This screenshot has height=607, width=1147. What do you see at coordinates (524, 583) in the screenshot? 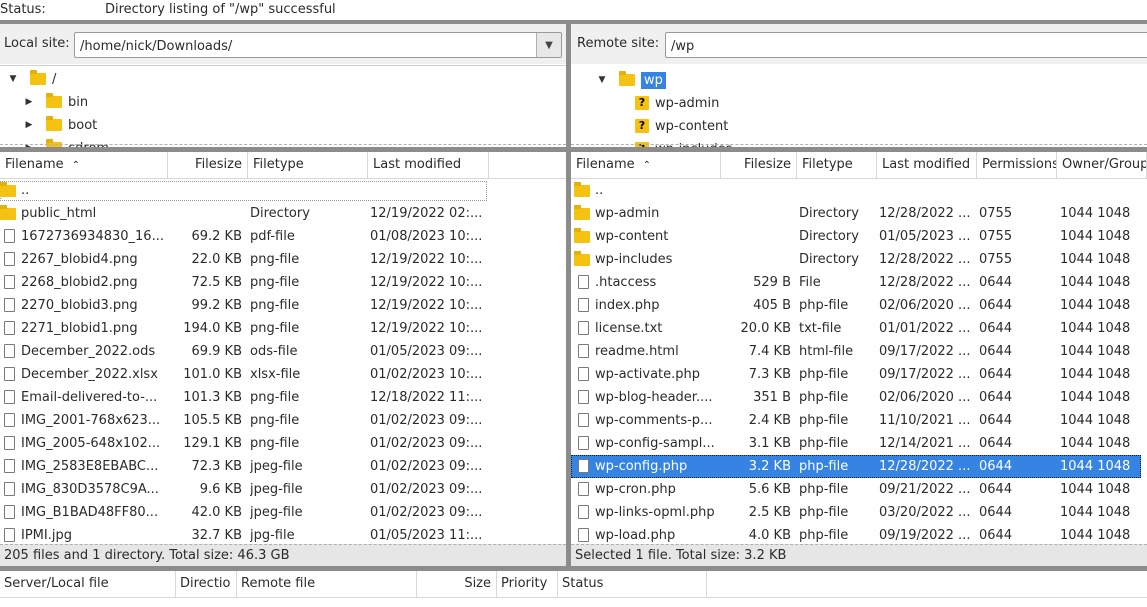
I see `column-label: Priority` at bounding box center [524, 583].